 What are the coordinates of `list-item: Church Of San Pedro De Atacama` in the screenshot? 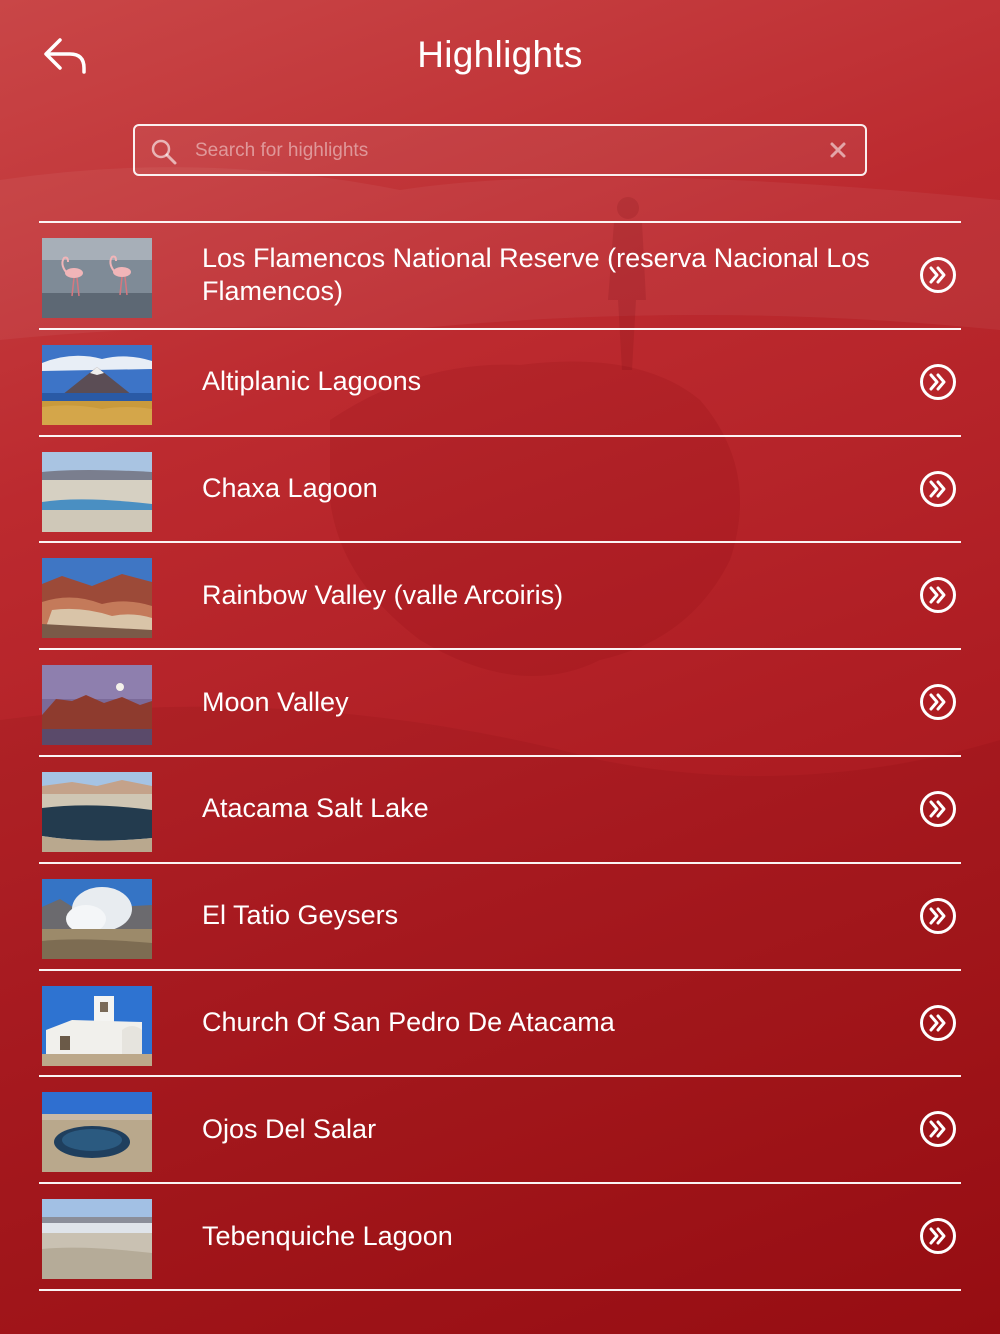 It's located at (500, 1024).